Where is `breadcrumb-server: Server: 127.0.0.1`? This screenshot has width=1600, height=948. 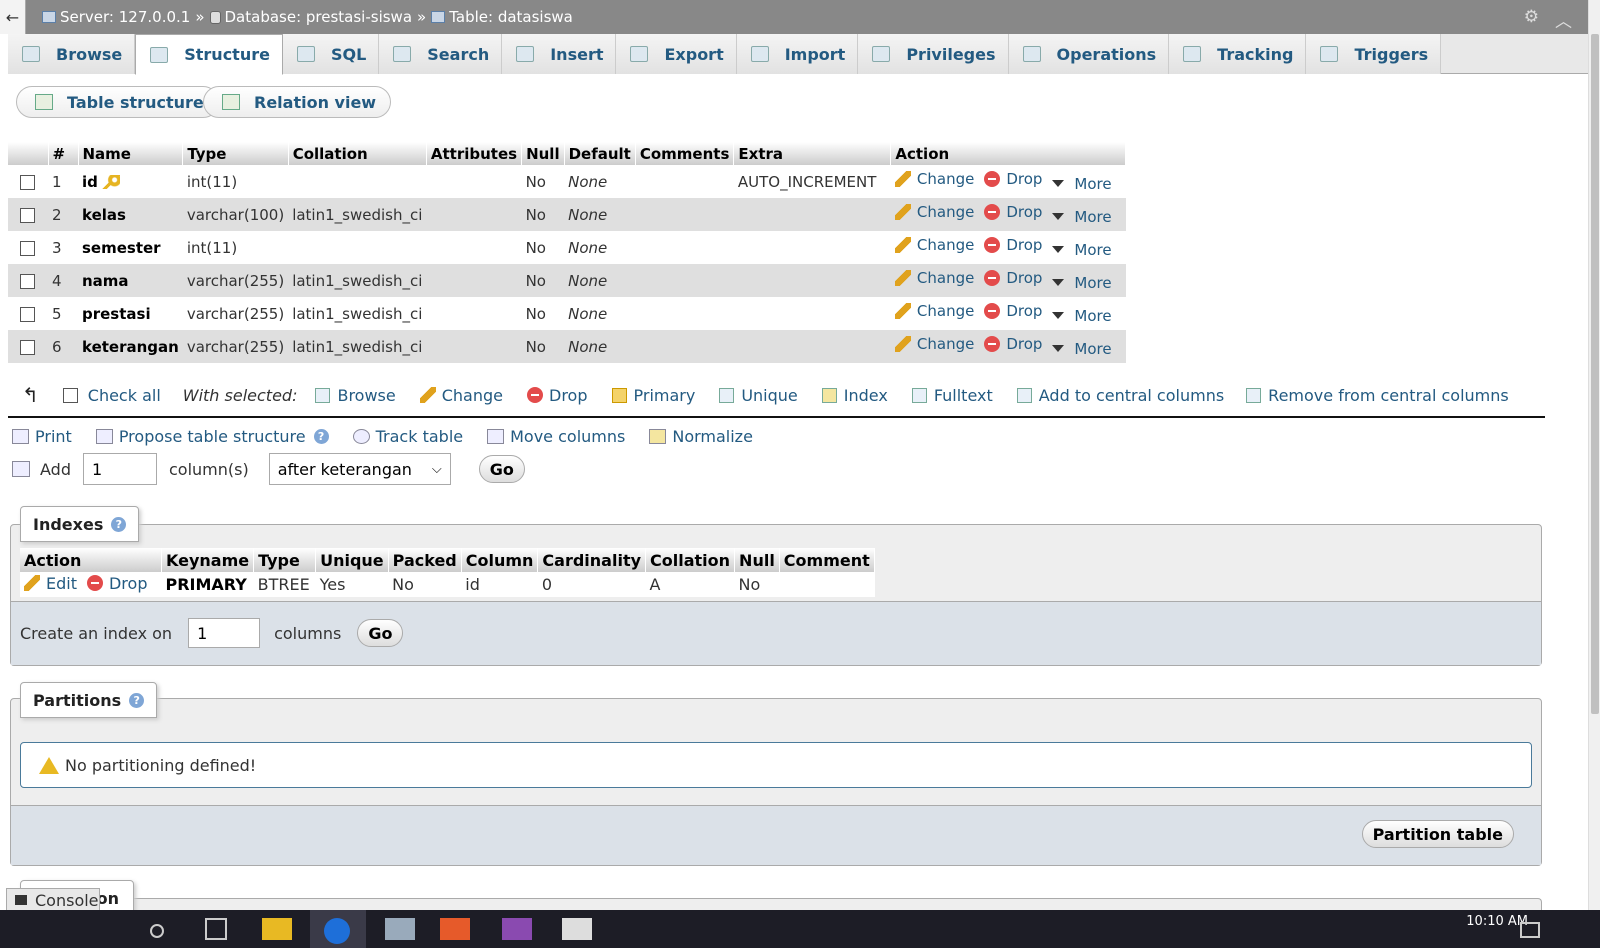
breadcrumb-server: Server: 127.0.0.1 is located at coordinates (125, 17).